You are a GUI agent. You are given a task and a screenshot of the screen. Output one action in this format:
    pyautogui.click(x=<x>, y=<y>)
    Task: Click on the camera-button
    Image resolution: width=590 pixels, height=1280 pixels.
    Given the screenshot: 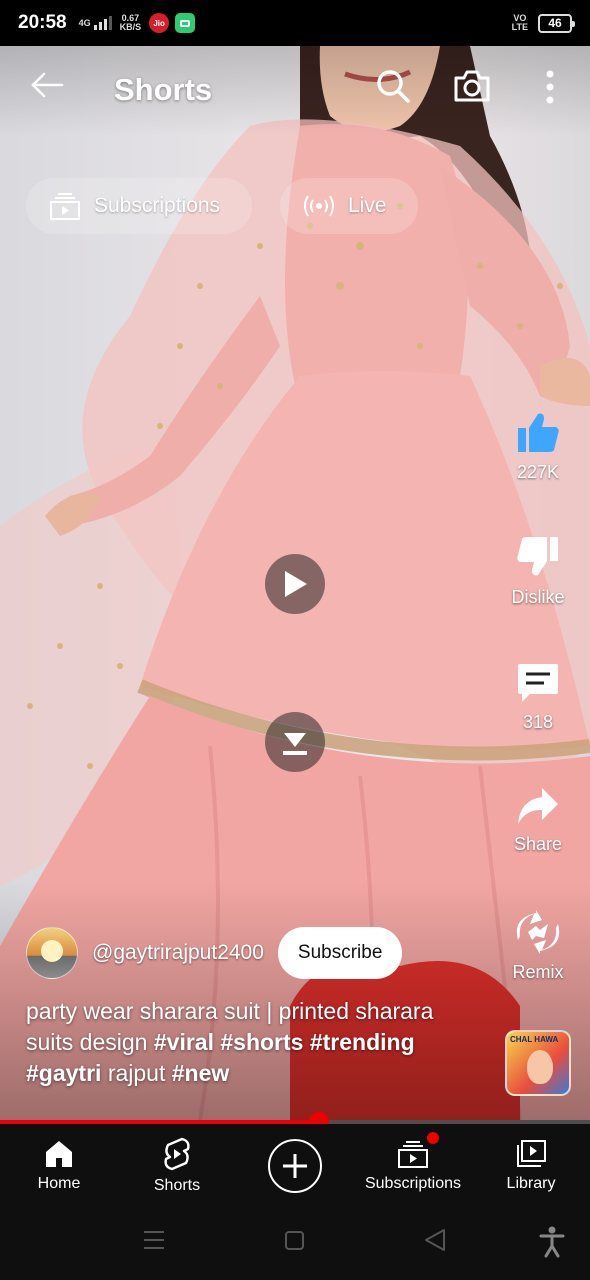 What is the action you would take?
    pyautogui.click(x=472, y=86)
    